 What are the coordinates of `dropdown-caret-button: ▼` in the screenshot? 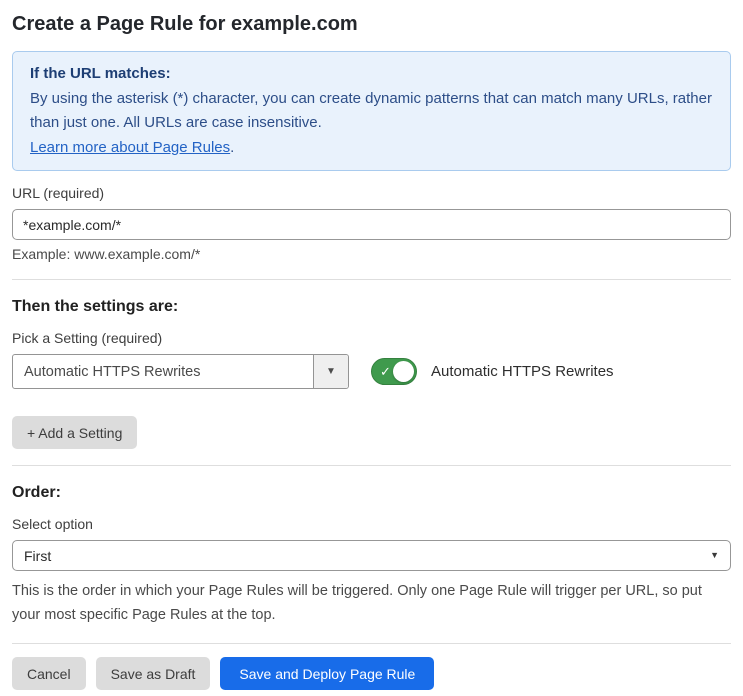 It's located at (330, 371).